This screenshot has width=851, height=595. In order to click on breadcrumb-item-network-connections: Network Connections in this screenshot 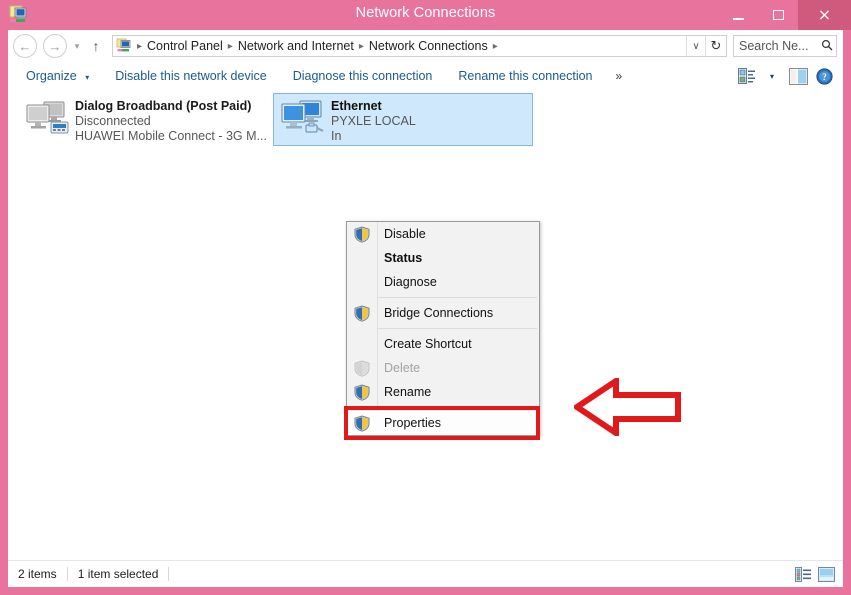, I will do `click(428, 46)`.